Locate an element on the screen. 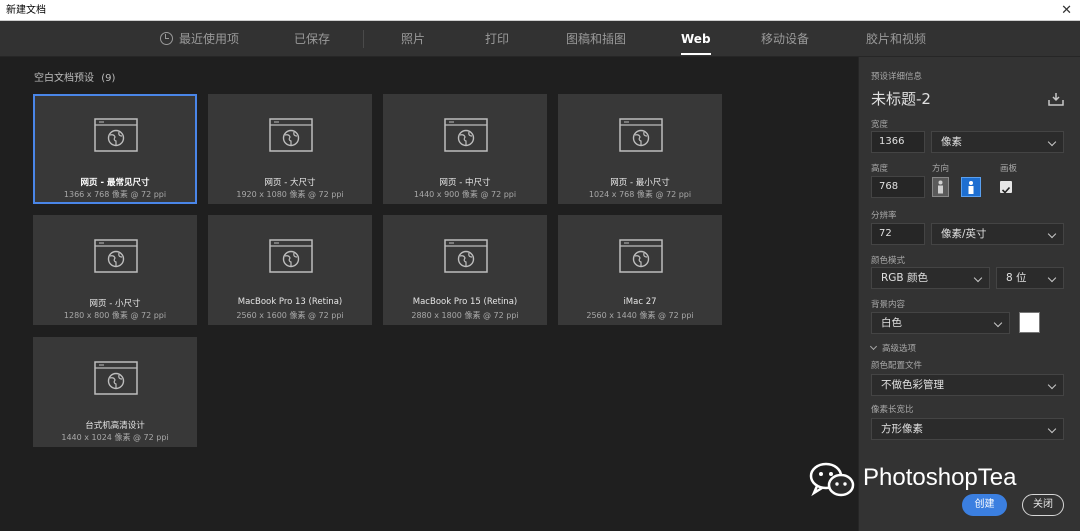 Image resolution: width=1080 pixels, height=531 pixels. preset-spec: 2560 x 1600 像素 @ 72 ppi is located at coordinates (290, 315).